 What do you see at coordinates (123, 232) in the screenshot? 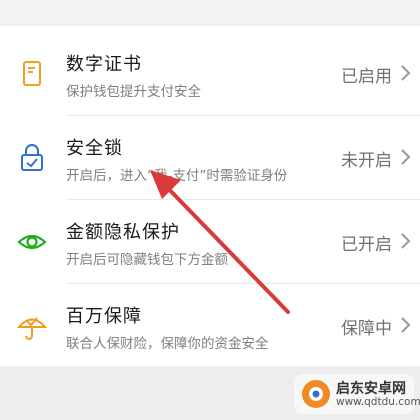
I see `item-title: 金额隐私保护` at bounding box center [123, 232].